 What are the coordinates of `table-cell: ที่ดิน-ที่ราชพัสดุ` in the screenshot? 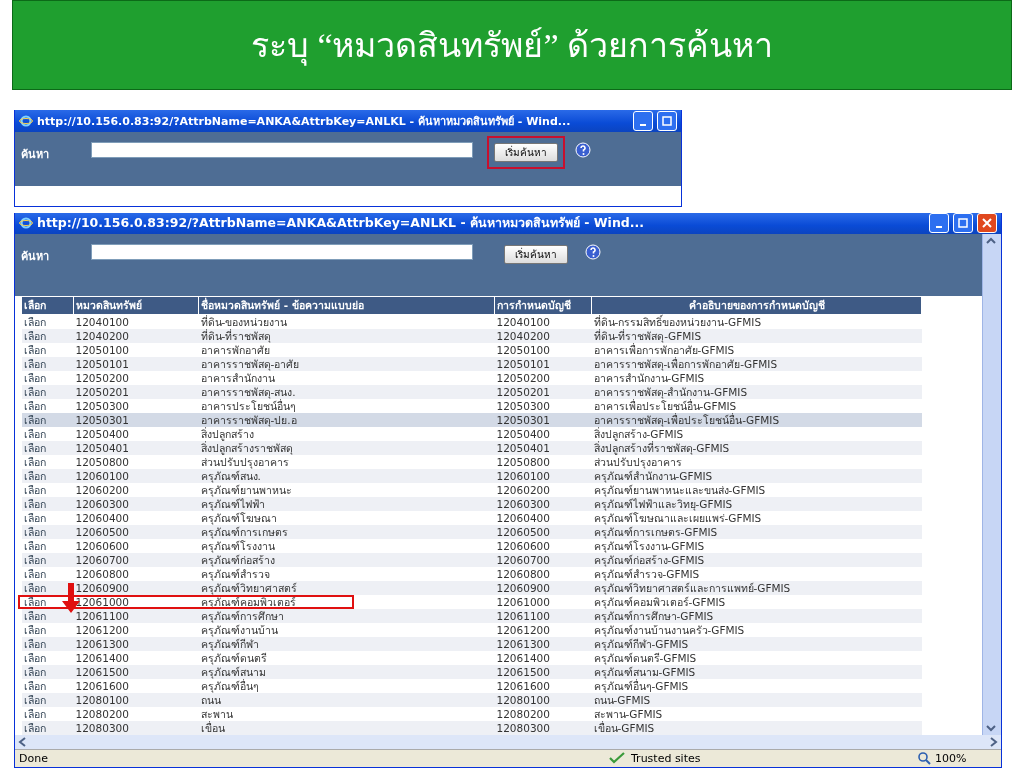 It's located at (346, 335).